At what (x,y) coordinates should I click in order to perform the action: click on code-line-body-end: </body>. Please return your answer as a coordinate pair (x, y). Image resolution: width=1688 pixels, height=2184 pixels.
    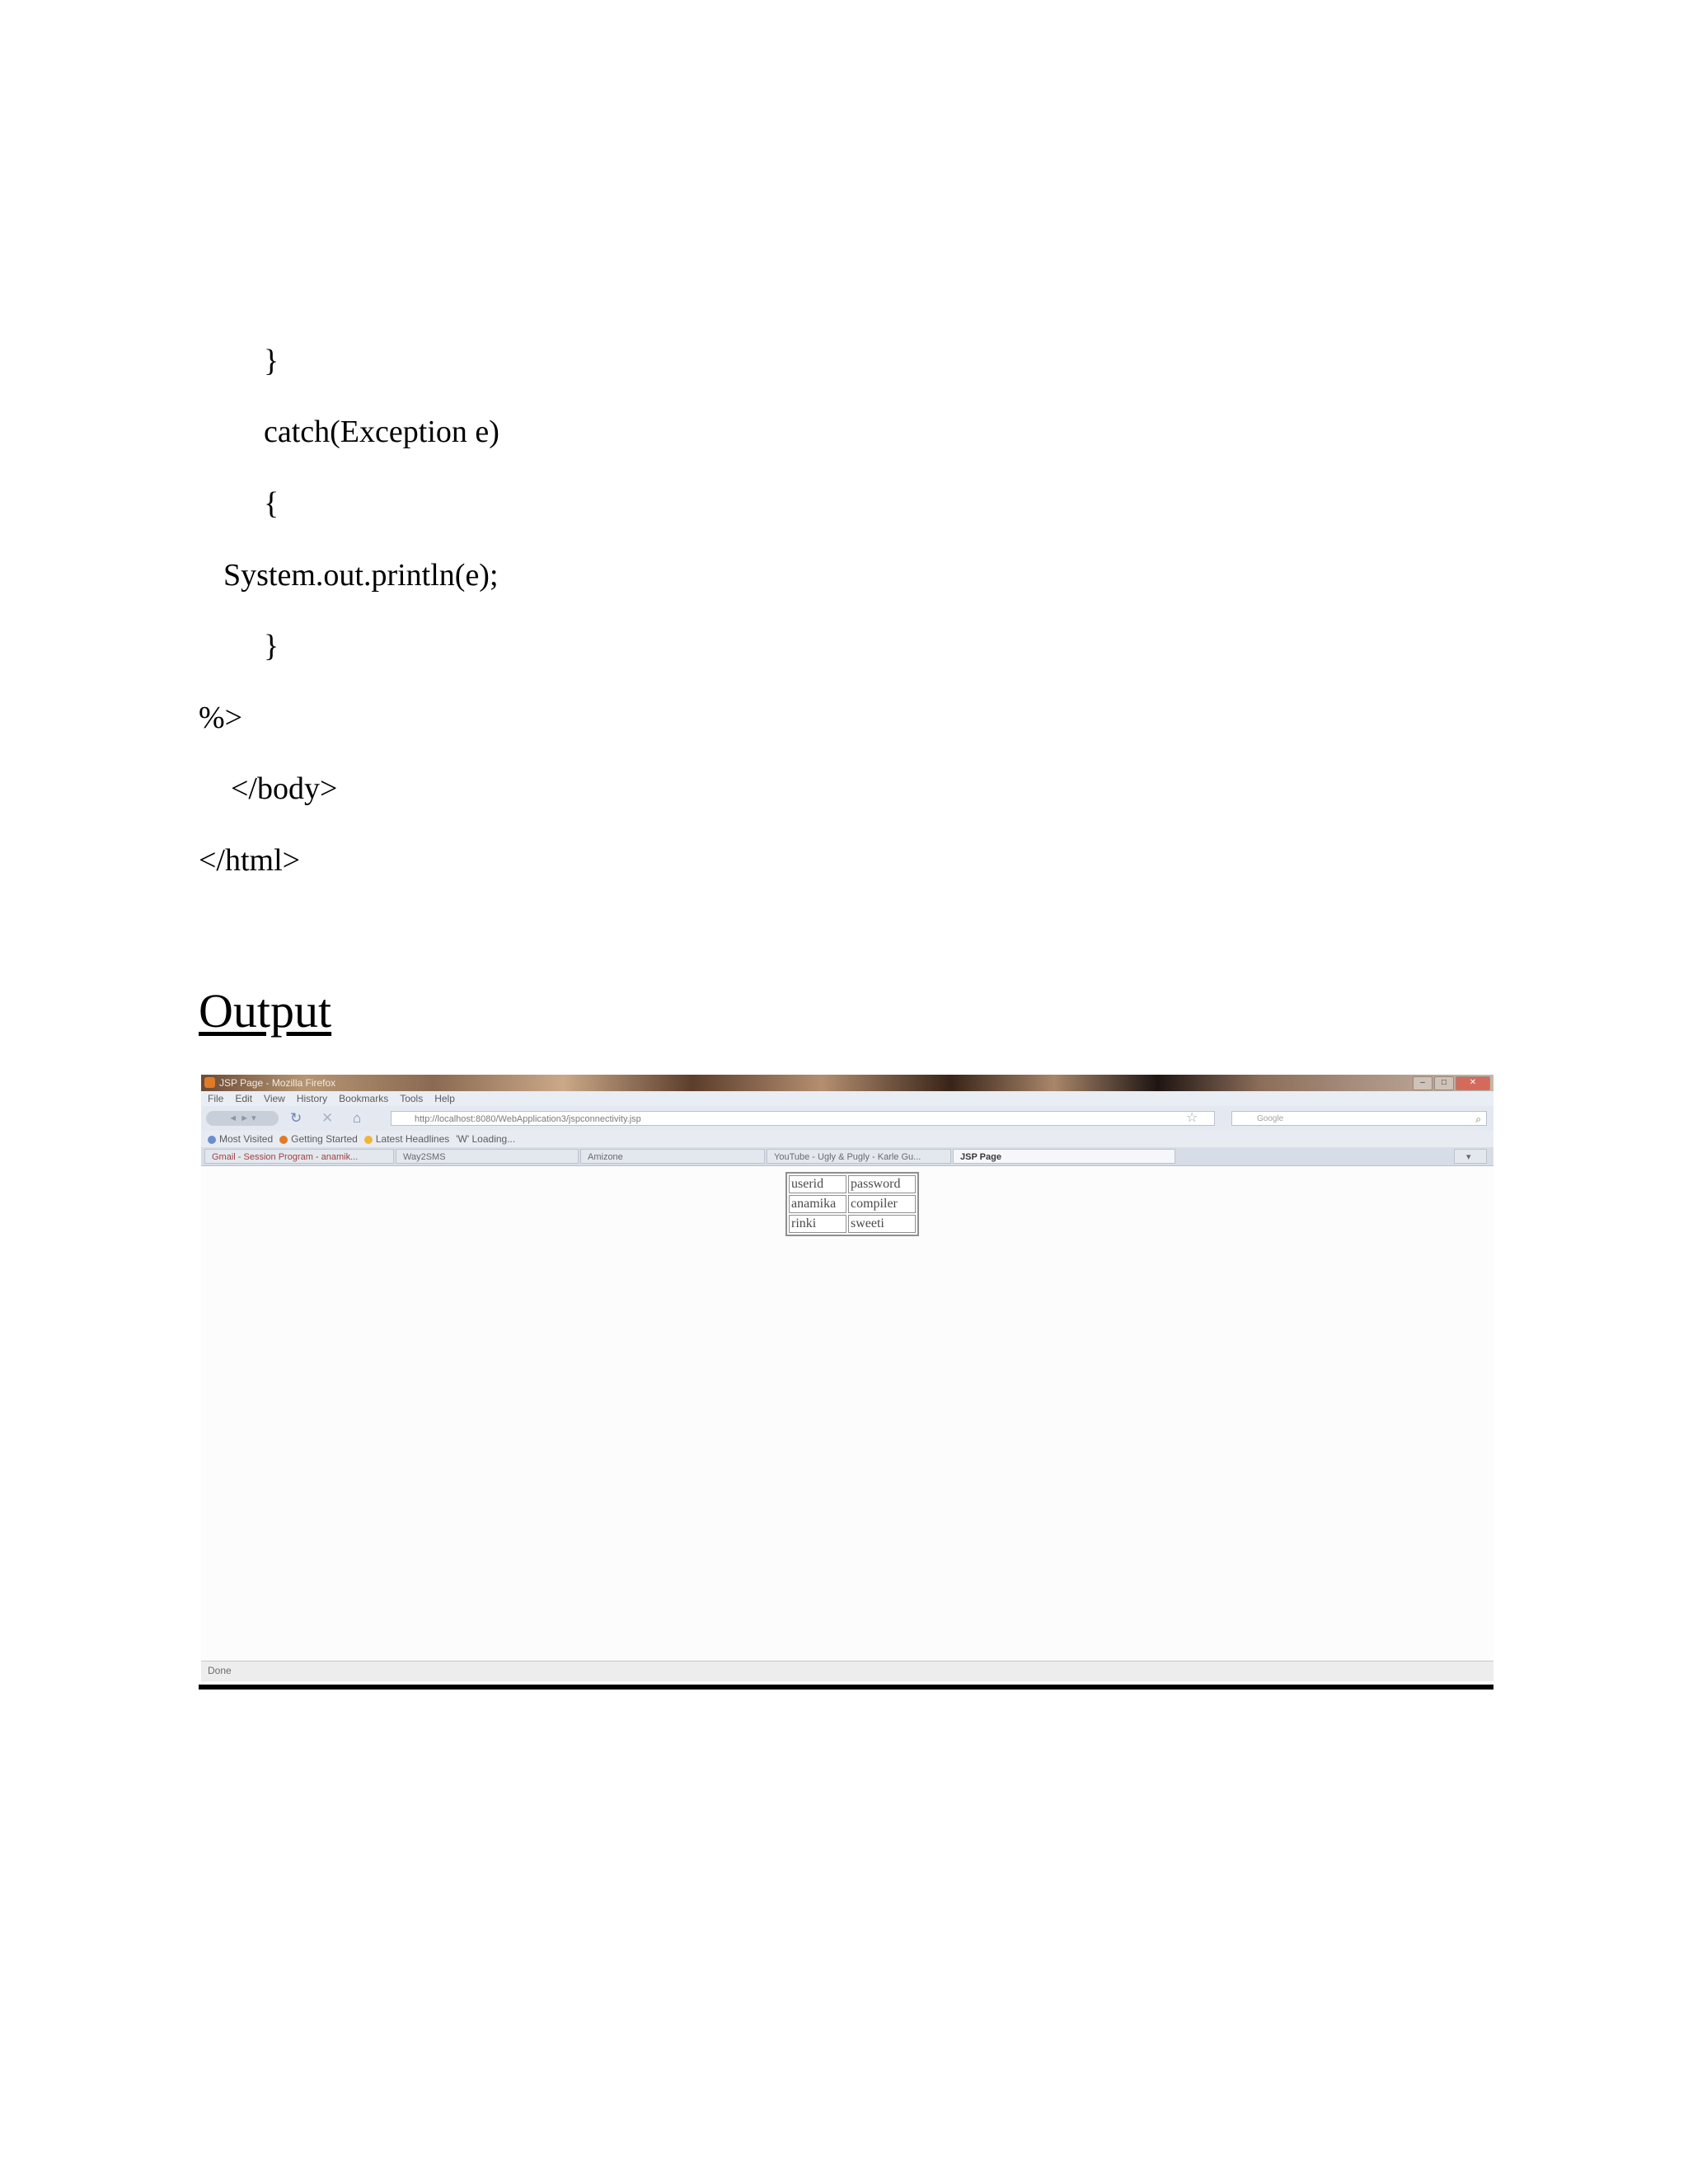
    Looking at the image, I should click on (285, 788).